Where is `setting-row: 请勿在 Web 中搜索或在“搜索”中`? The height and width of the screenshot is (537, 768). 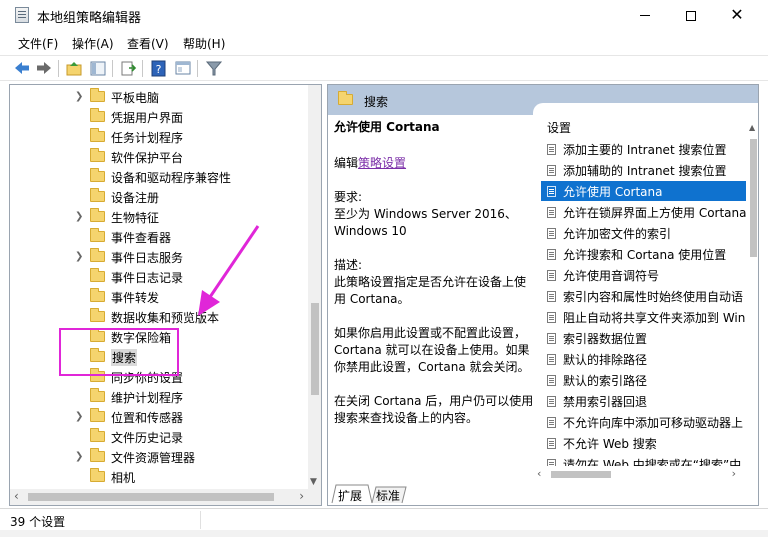 setting-row: 请勿在 Web 中搜索或在“搜索”中 is located at coordinates (643, 460).